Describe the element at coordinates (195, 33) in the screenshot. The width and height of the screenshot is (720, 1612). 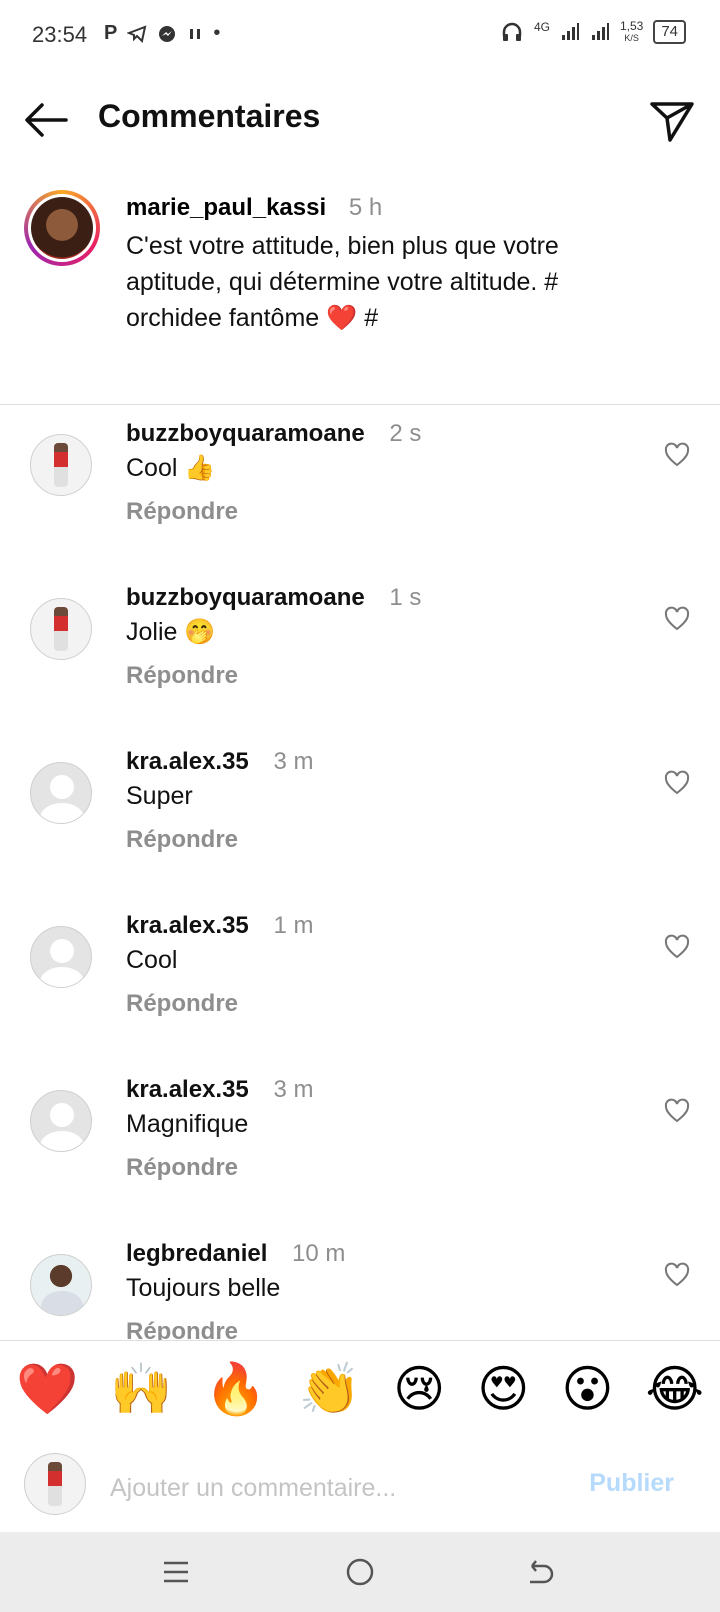
I see `pause-icon` at that location.